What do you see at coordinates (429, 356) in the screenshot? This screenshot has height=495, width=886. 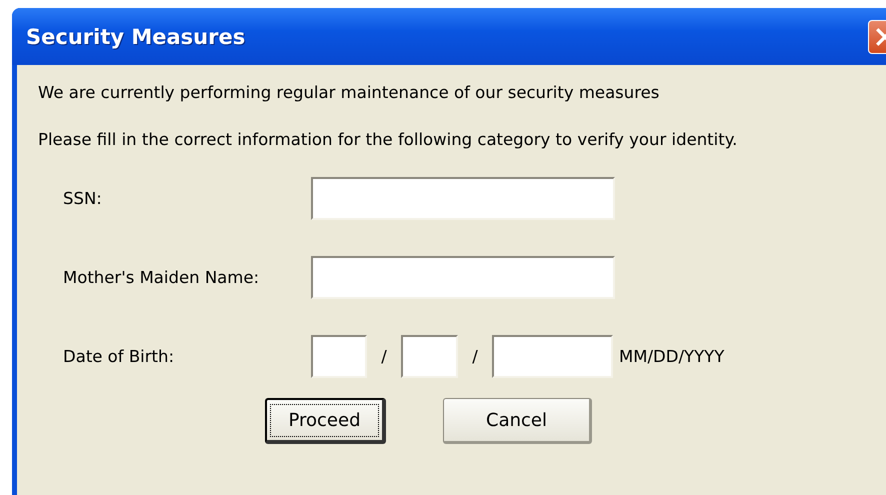 I see `day-field` at bounding box center [429, 356].